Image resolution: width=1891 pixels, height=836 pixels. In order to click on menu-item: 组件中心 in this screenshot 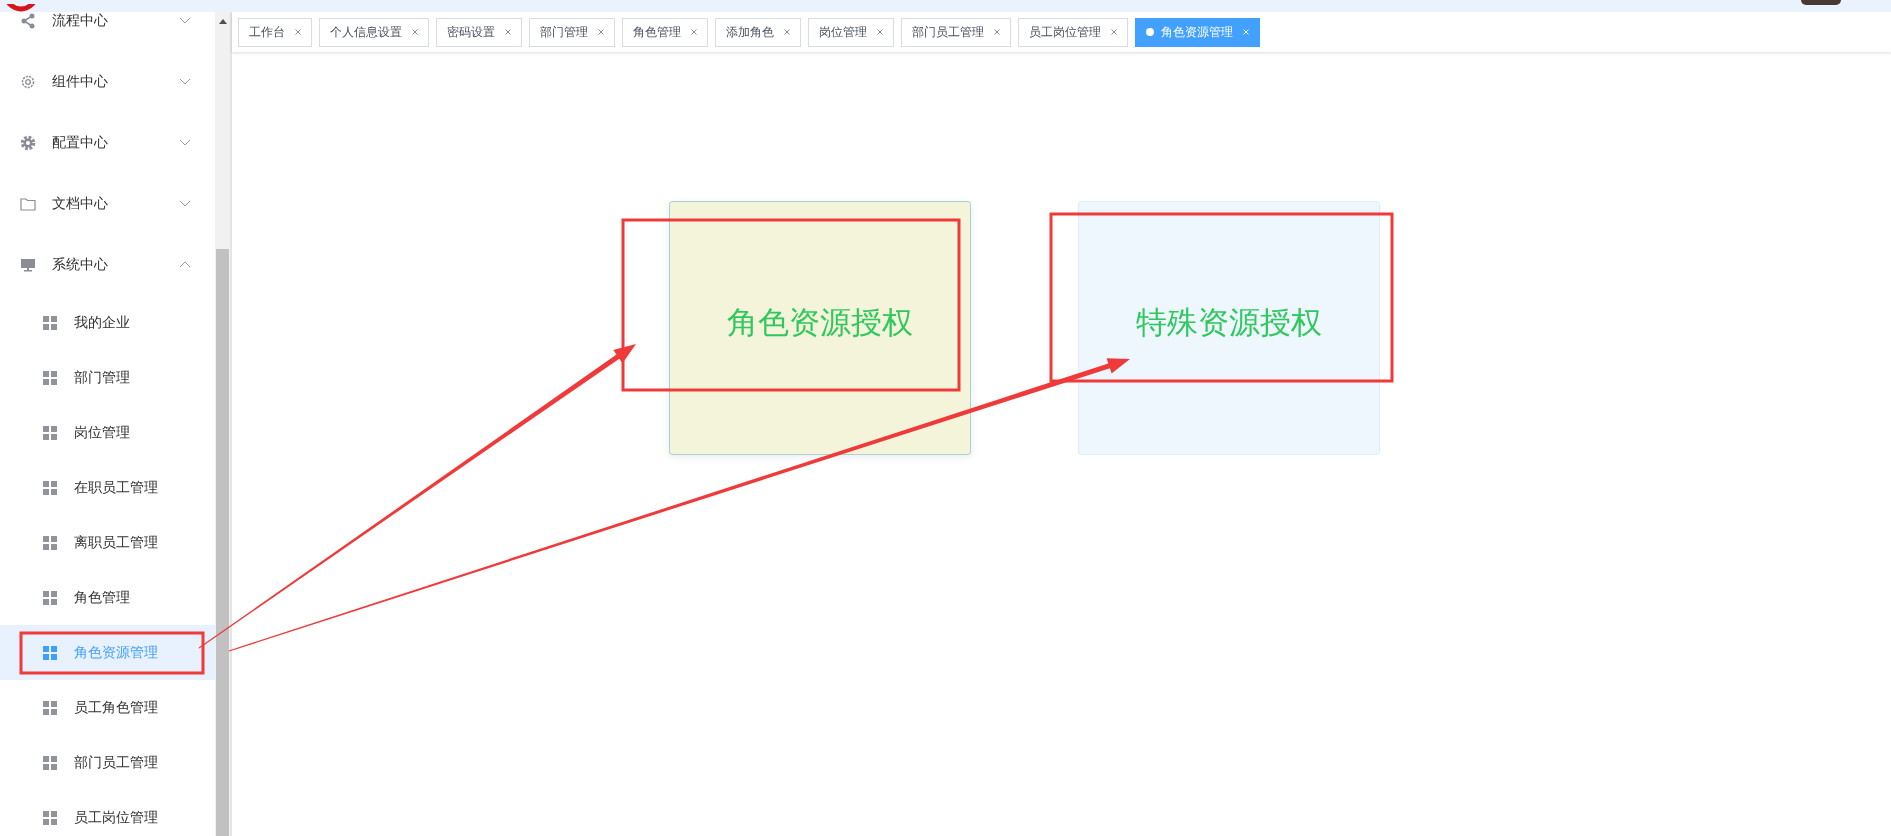, I will do `click(107, 81)`.